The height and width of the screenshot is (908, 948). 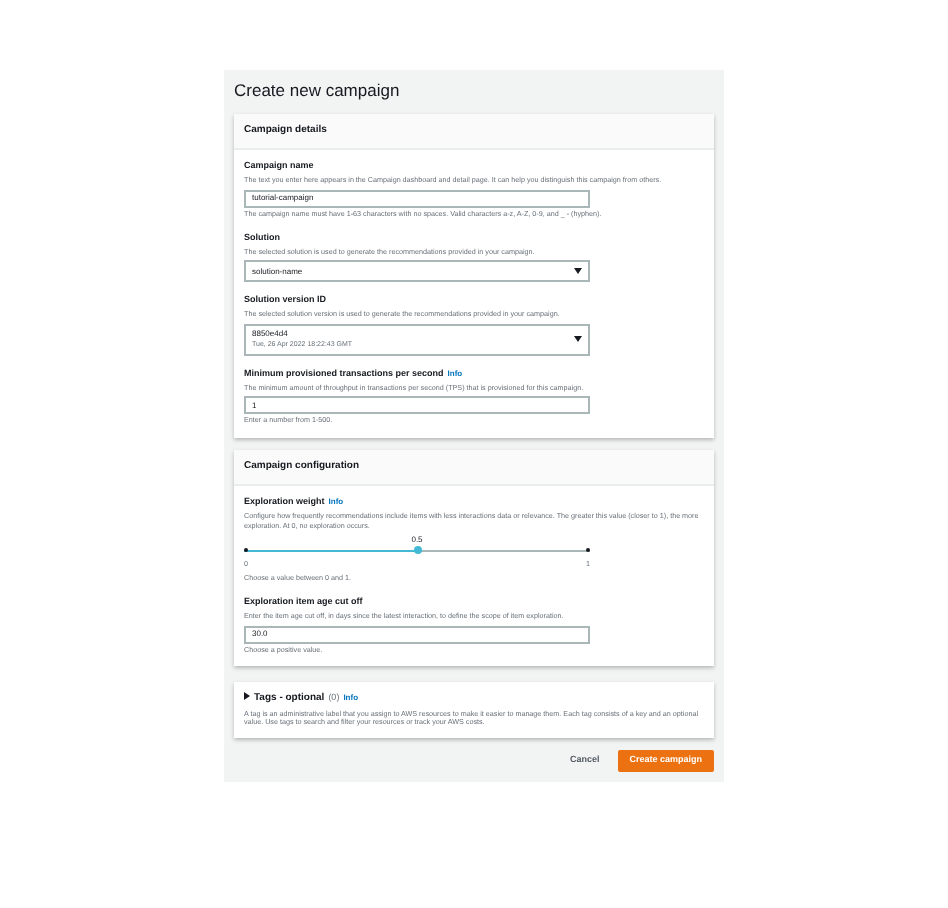 What do you see at coordinates (318, 91) in the screenshot?
I see `page-title: Create new campaign` at bounding box center [318, 91].